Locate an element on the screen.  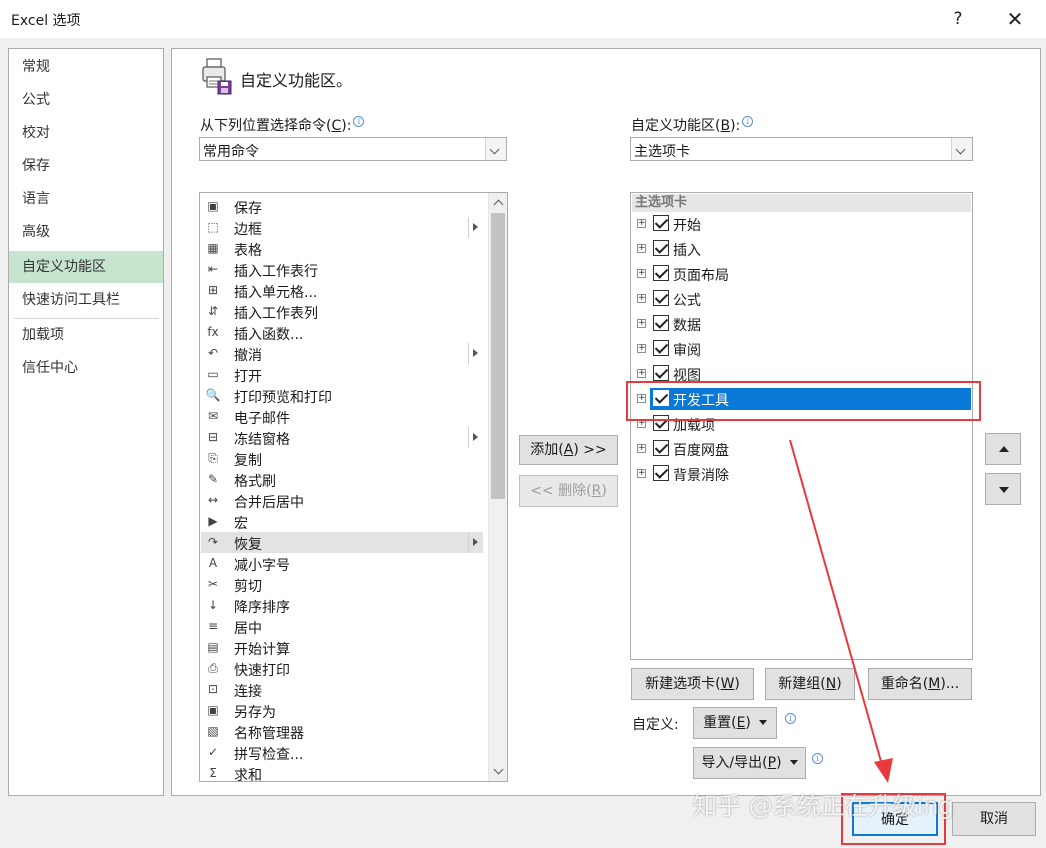
watermark: 知乎 @系统正在升级ing is located at coordinates (823, 806).